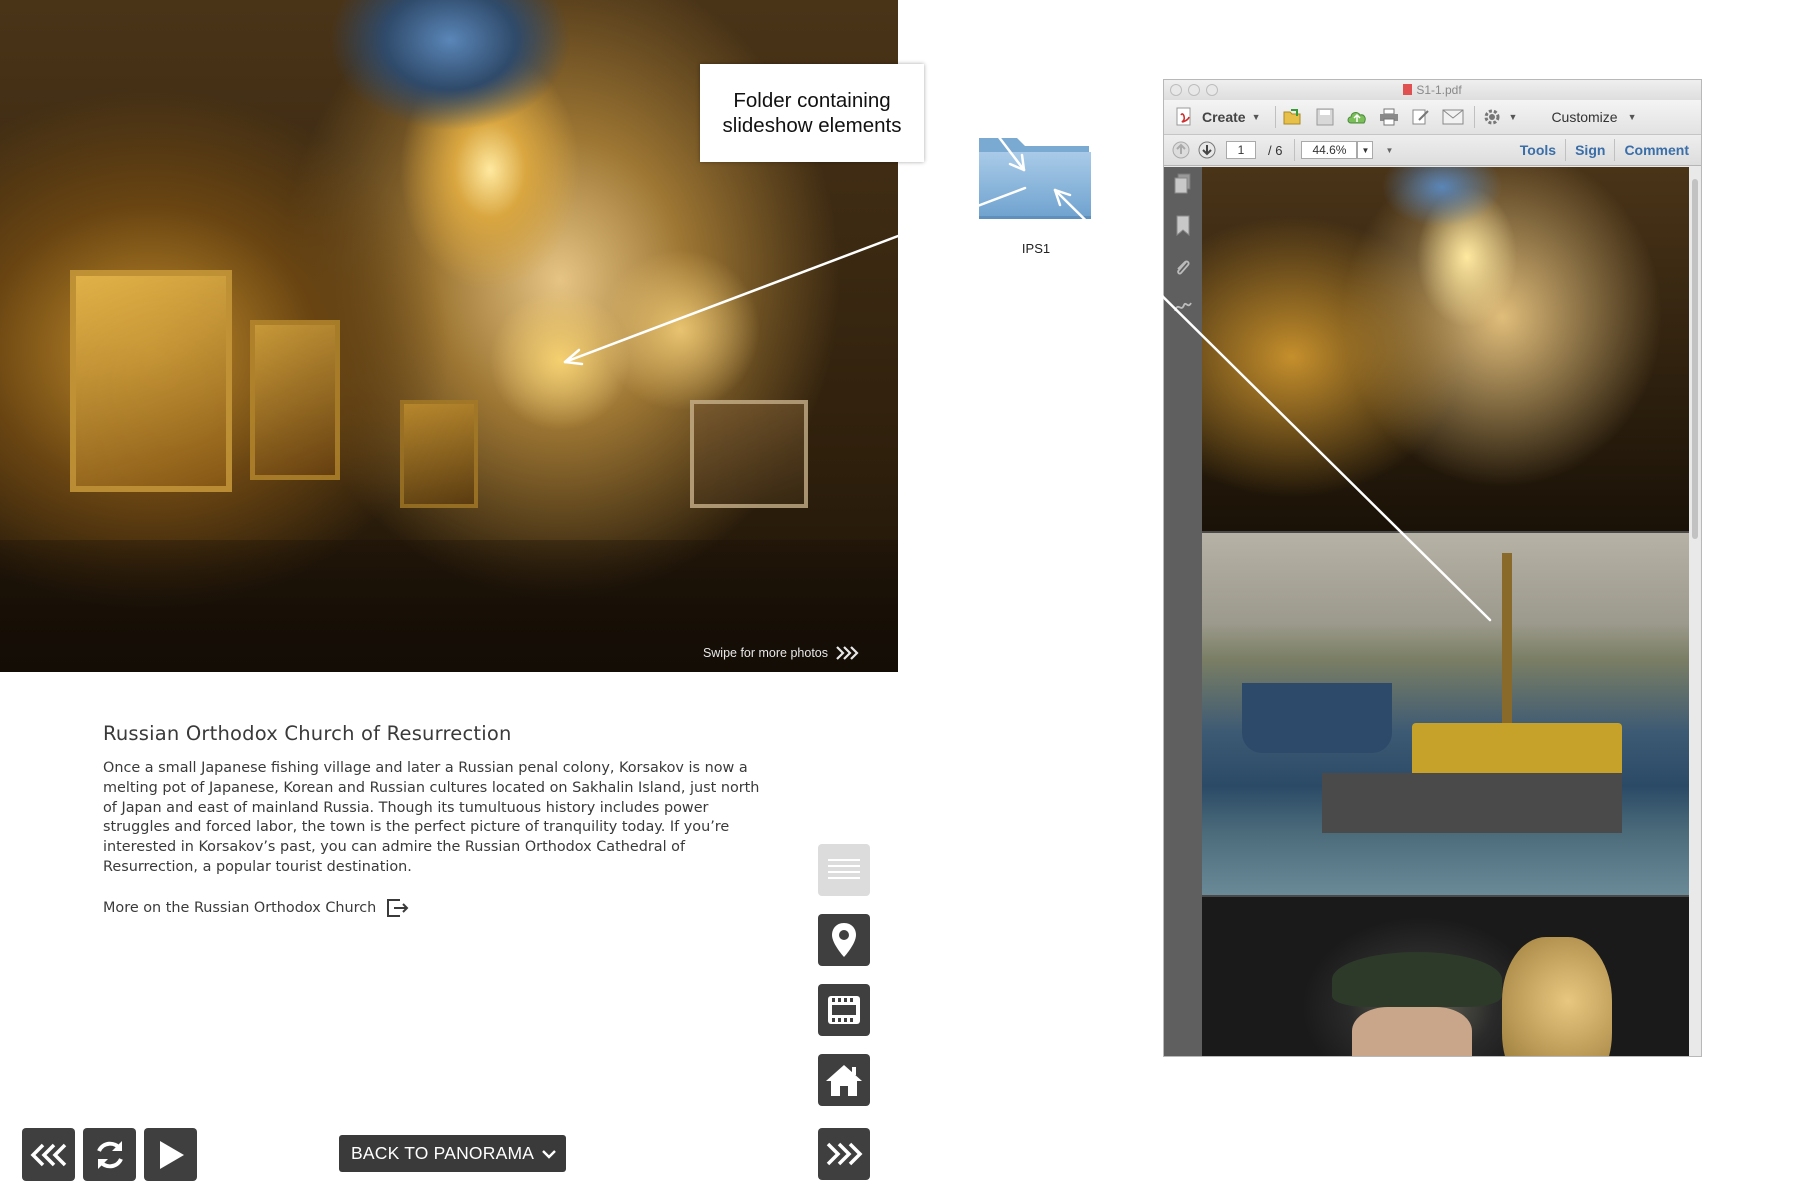  What do you see at coordinates (1695, 611) in the screenshot?
I see `vertical-scrollbar` at bounding box center [1695, 611].